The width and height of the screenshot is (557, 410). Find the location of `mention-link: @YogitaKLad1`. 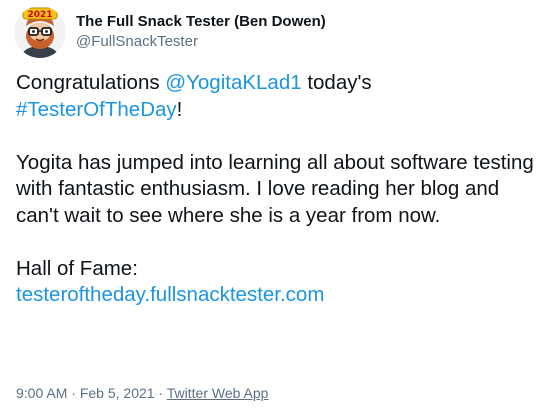

mention-link: @YogitaKLad1 is located at coordinates (233, 82).